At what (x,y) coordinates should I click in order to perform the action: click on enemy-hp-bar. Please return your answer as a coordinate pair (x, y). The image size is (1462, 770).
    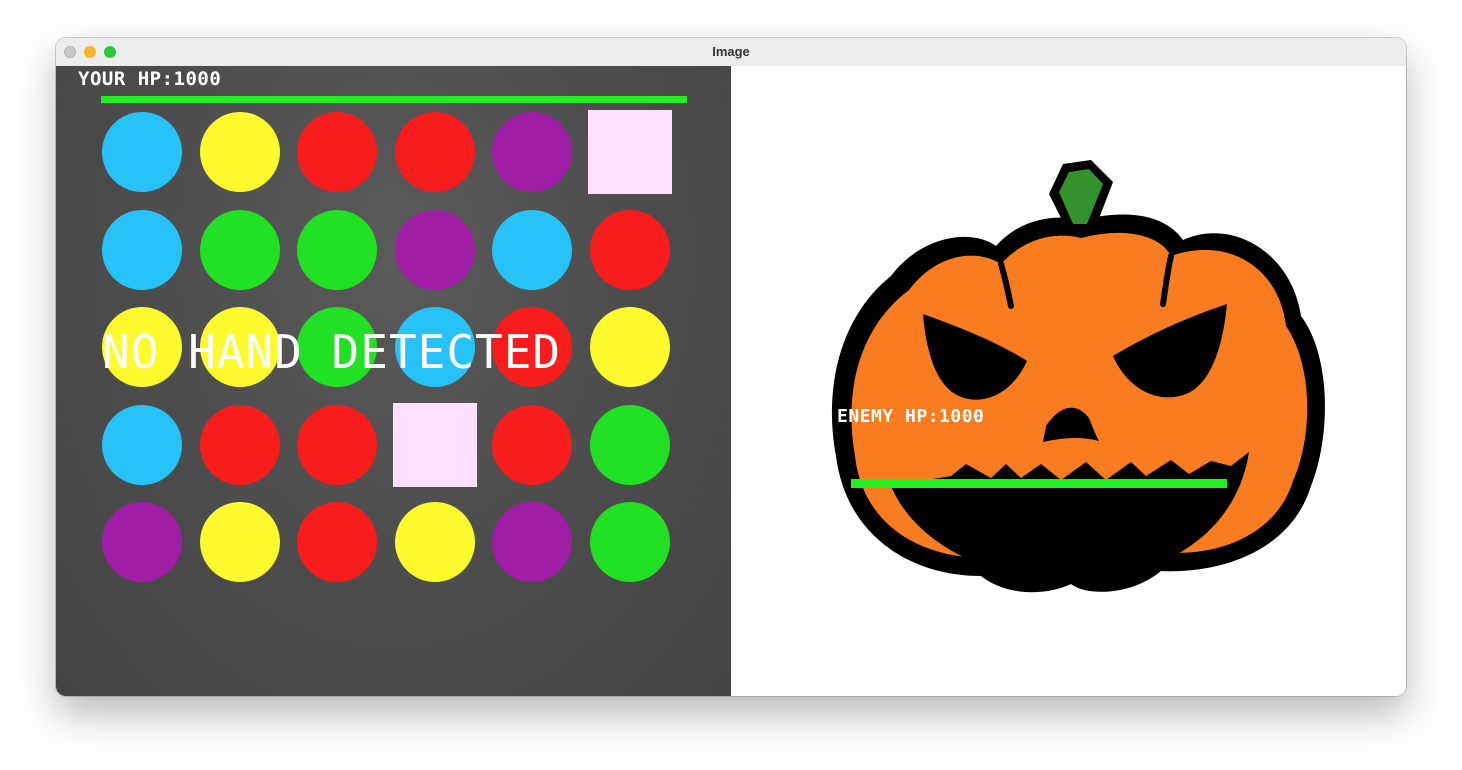
    Looking at the image, I should click on (1039, 483).